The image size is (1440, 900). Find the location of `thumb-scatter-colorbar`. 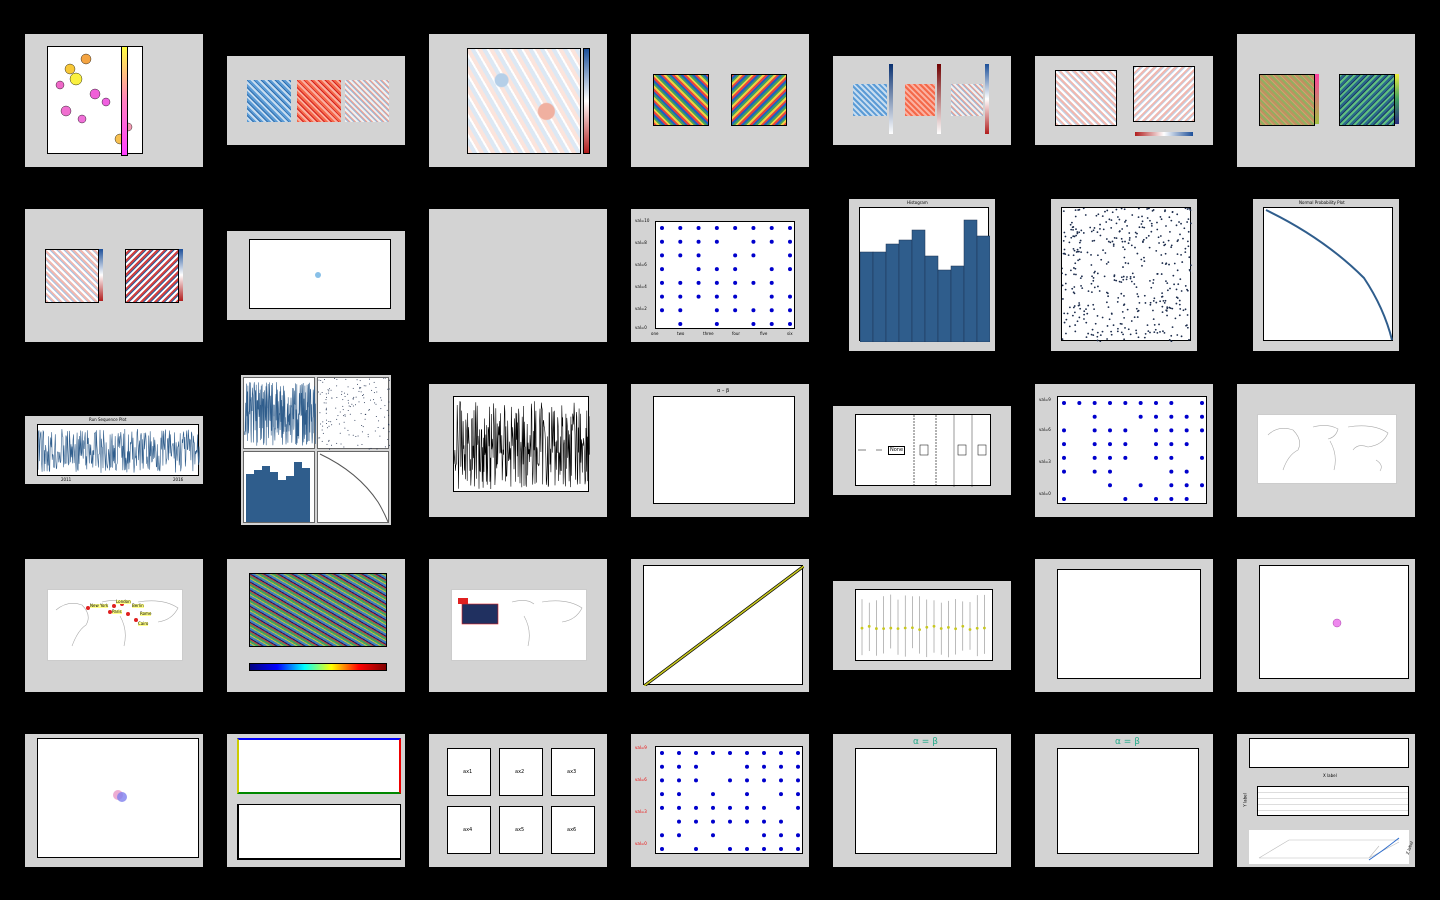

thumb-scatter-colorbar is located at coordinates (114, 100).